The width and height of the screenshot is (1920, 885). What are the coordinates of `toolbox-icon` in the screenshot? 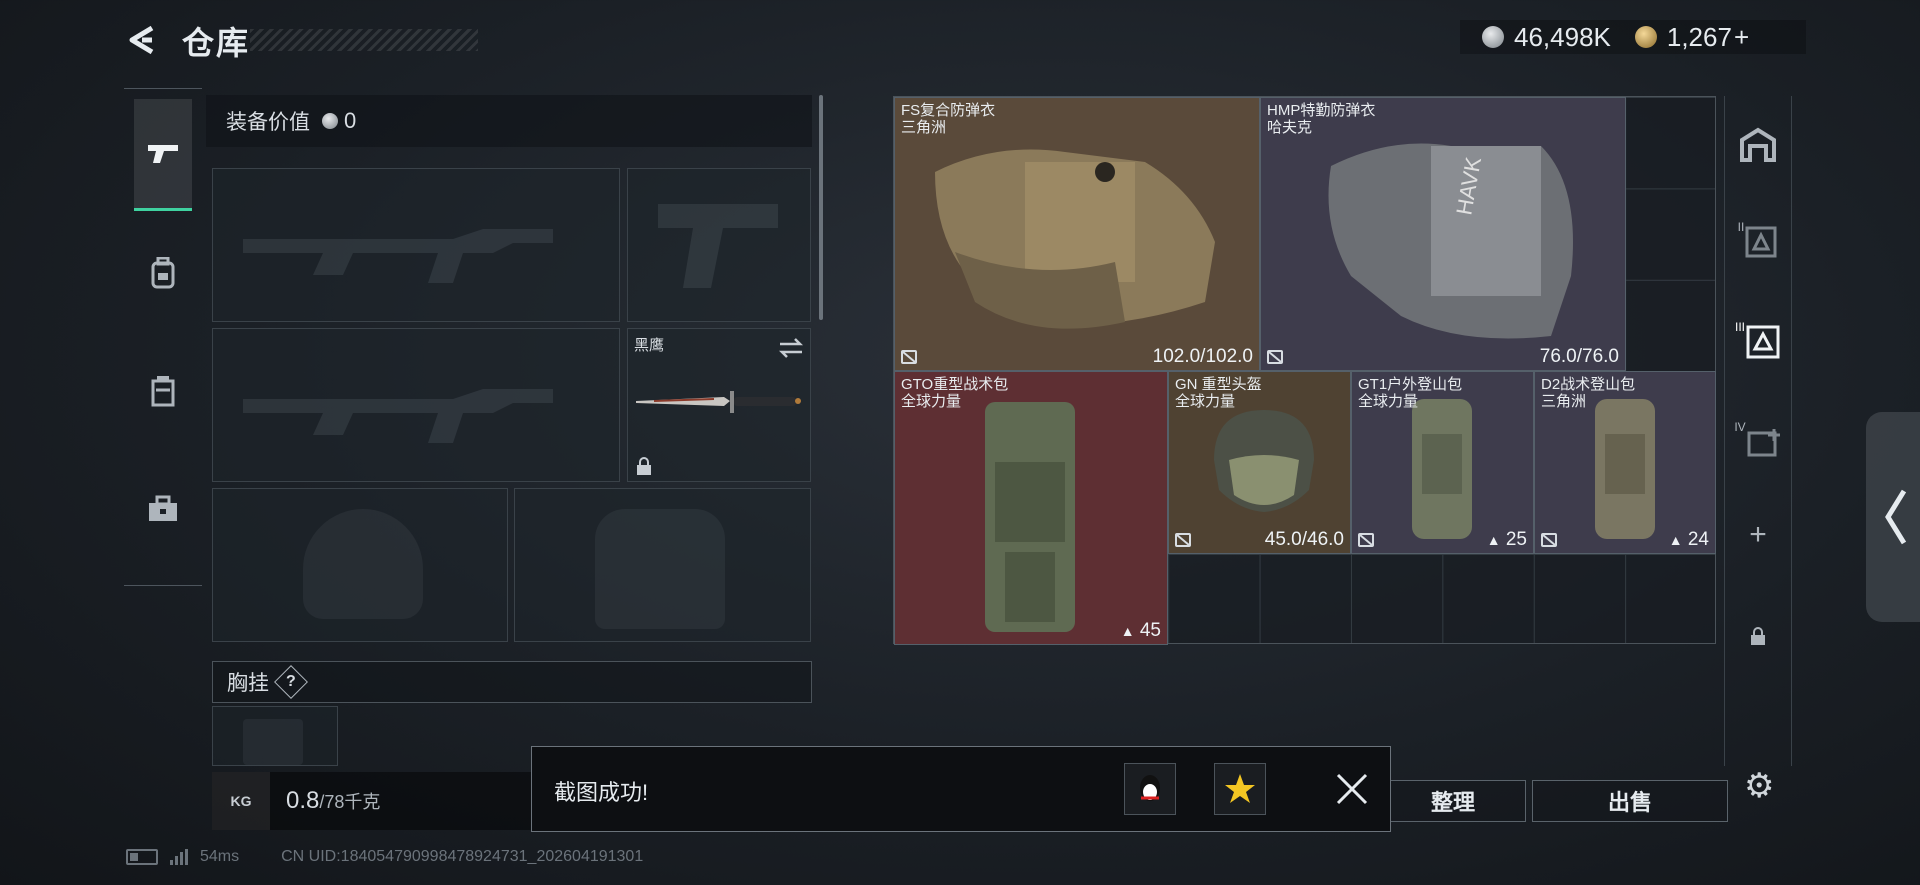 It's located at (163, 508).